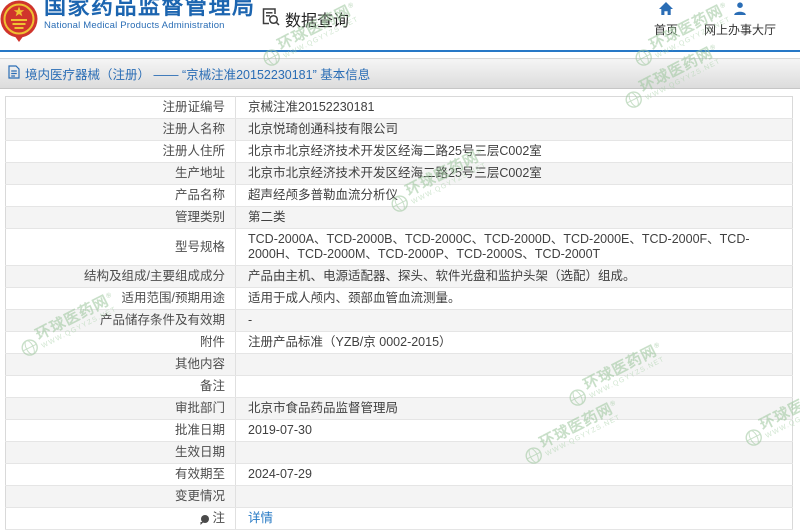  What do you see at coordinates (120, 129) in the screenshot?
I see `row-label: 注册人名称` at bounding box center [120, 129].